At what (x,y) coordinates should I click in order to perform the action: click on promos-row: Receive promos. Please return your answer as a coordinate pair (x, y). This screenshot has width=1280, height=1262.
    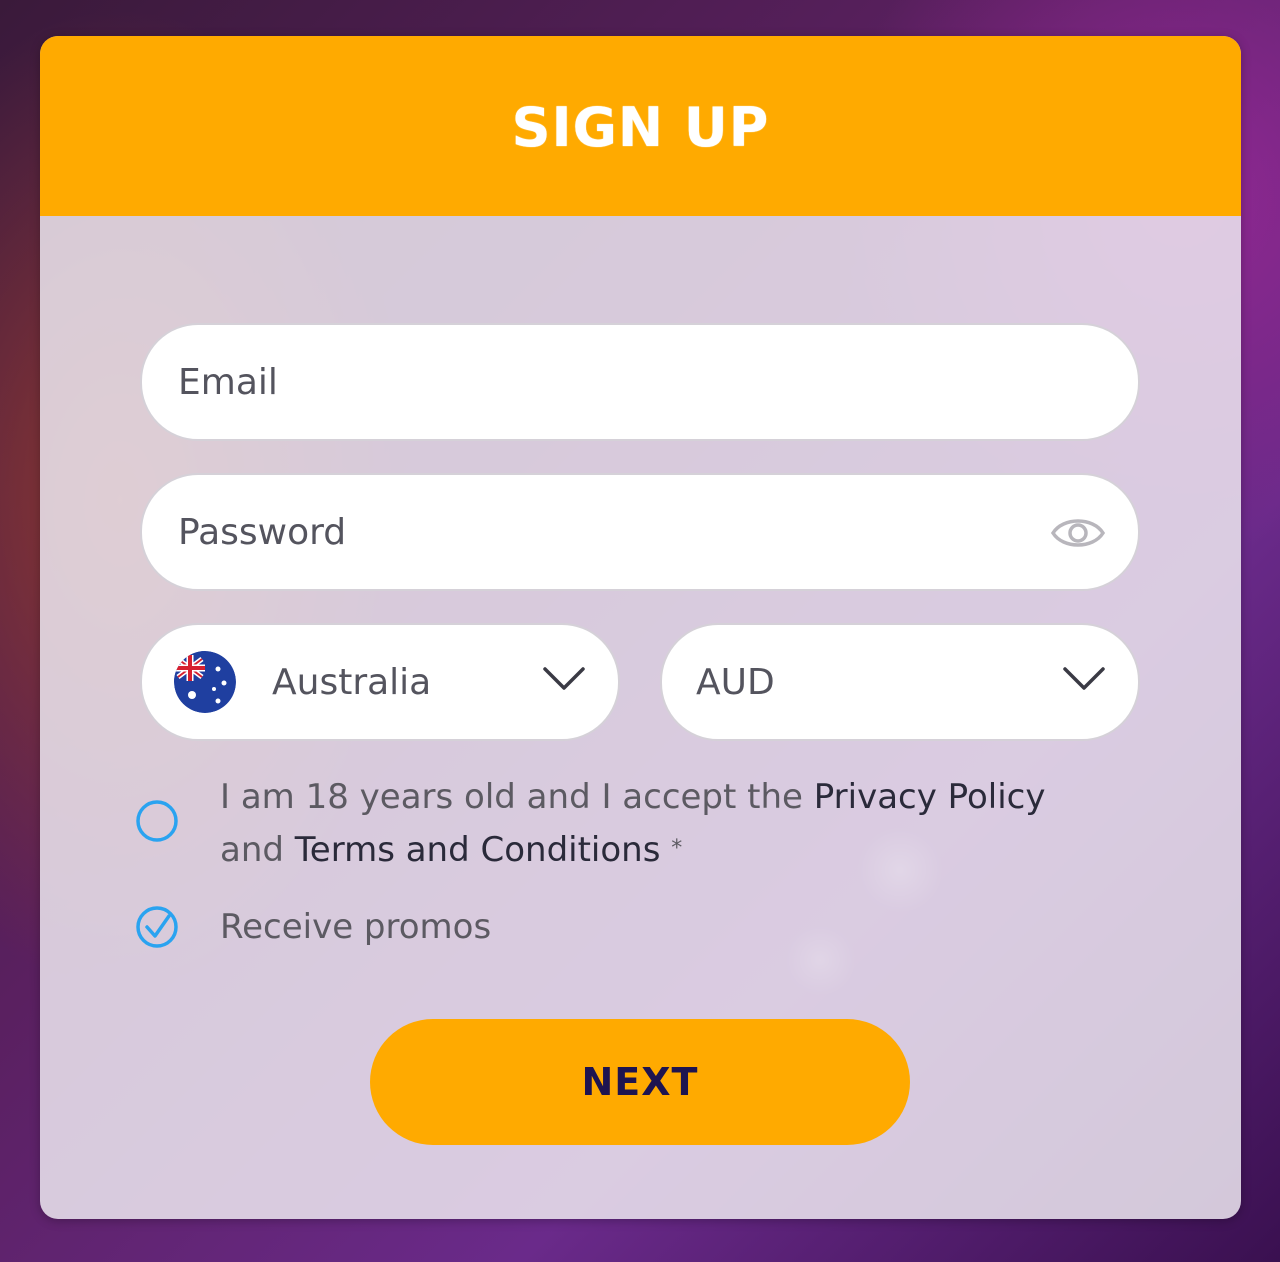
    Looking at the image, I should click on (313, 927).